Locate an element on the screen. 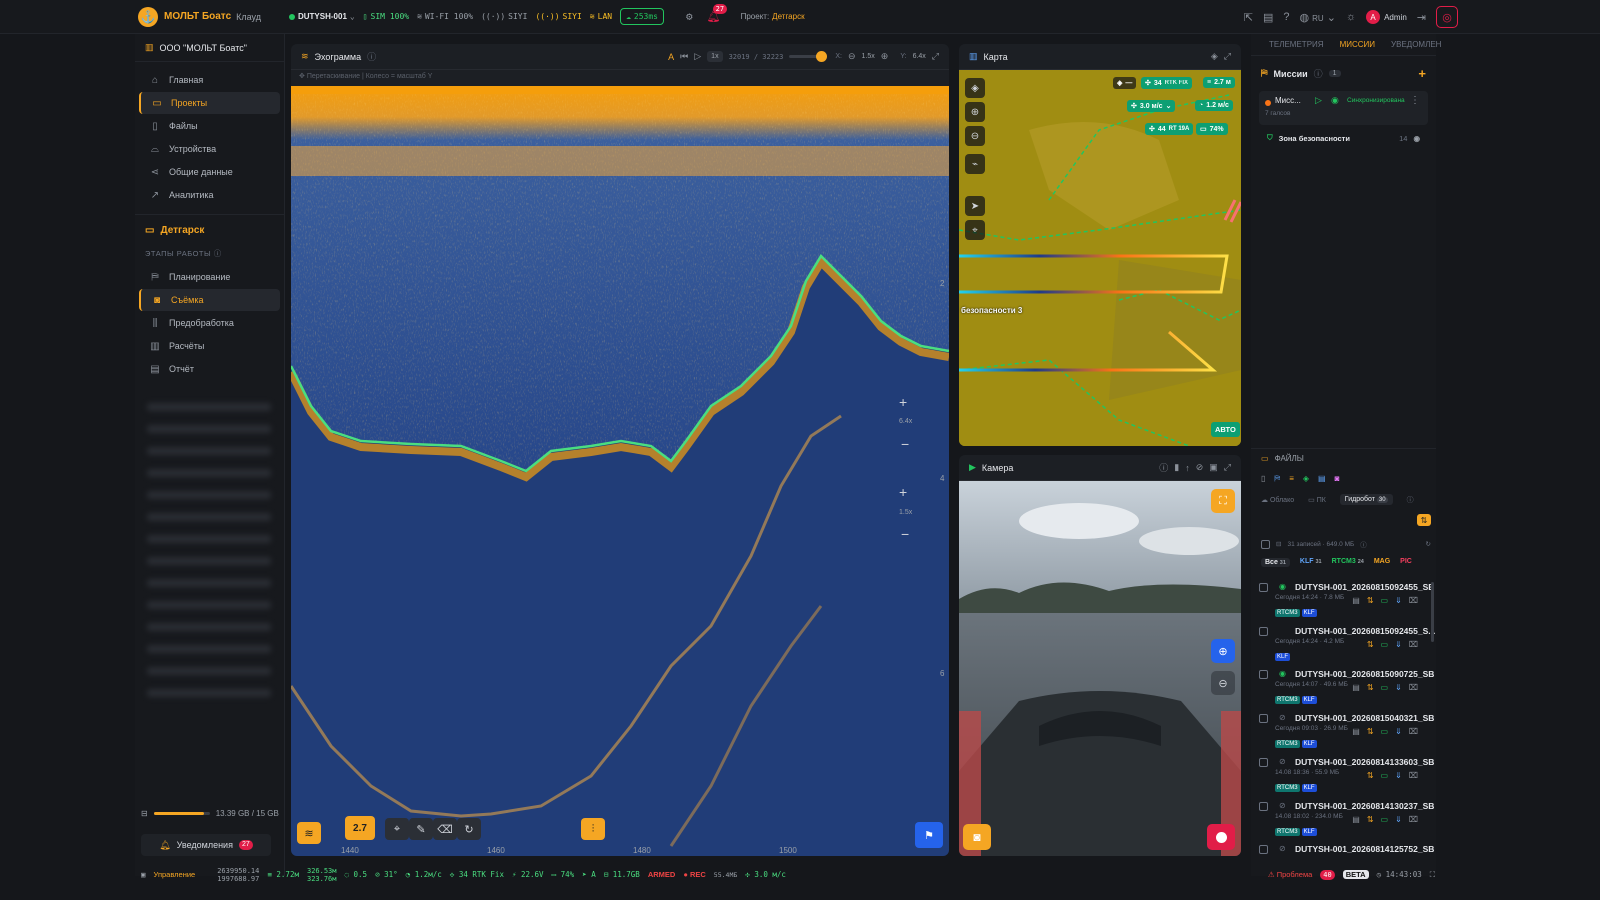 This screenshot has width=1600, height=900. rec-status: ● REC is located at coordinates (694, 874).